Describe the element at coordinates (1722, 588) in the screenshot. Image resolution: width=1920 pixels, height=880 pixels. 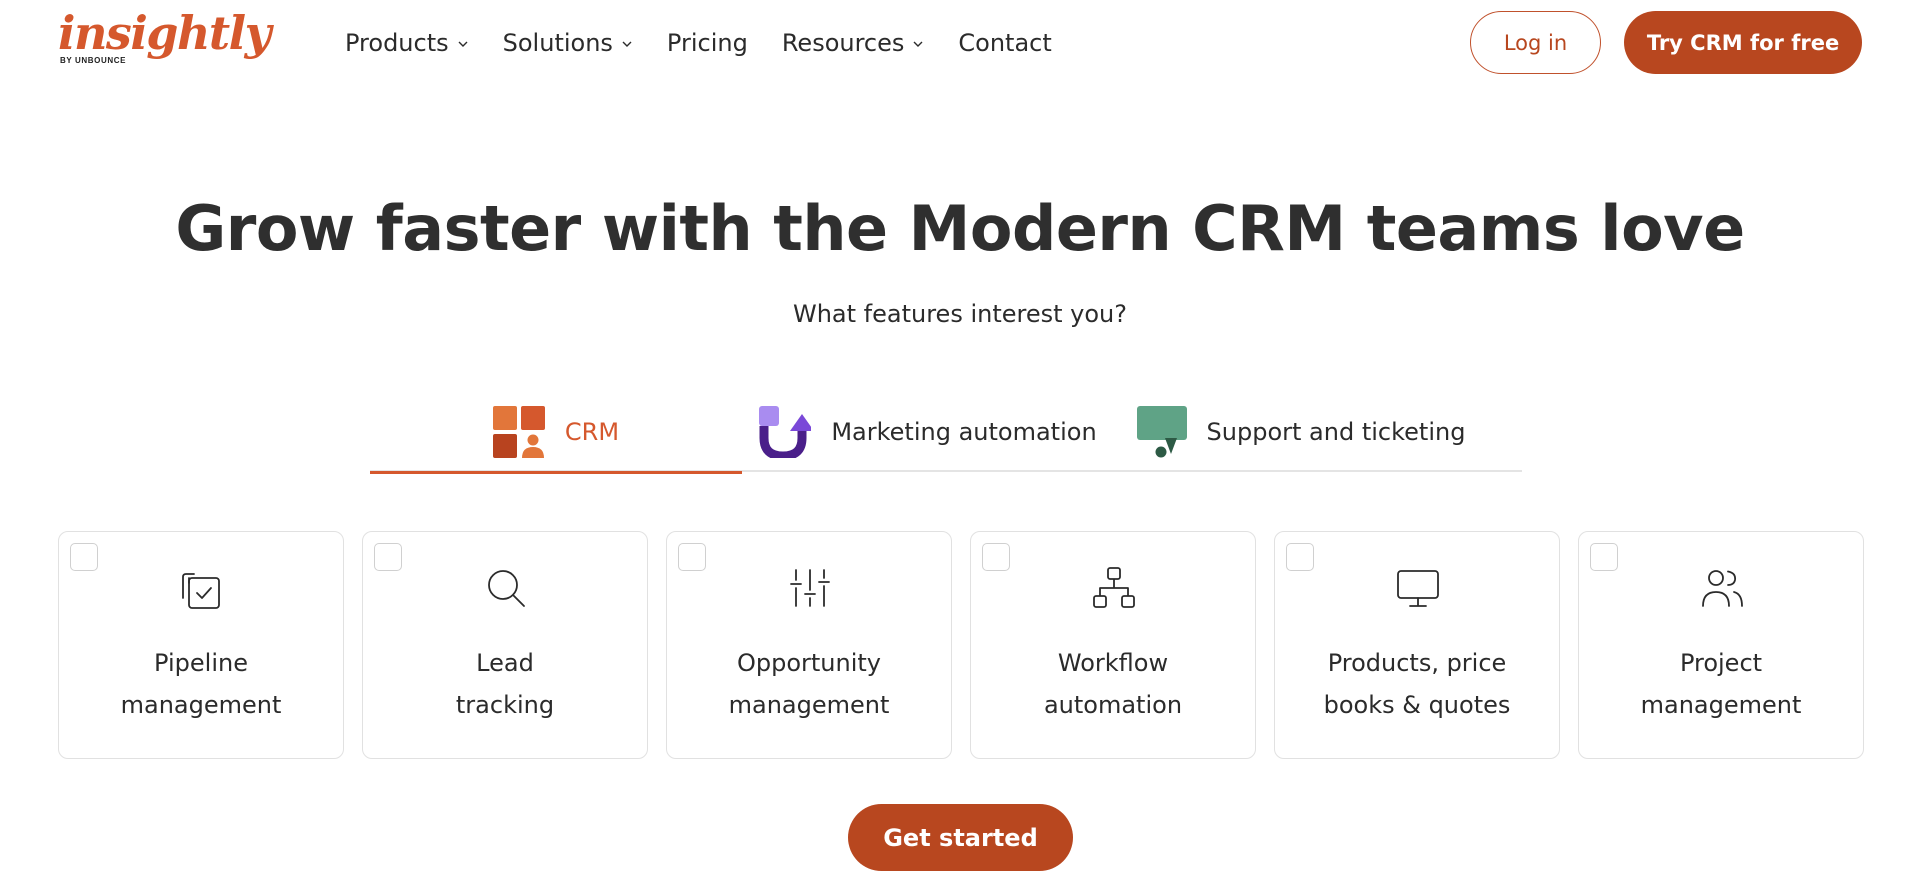
I see `users-icon` at that location.